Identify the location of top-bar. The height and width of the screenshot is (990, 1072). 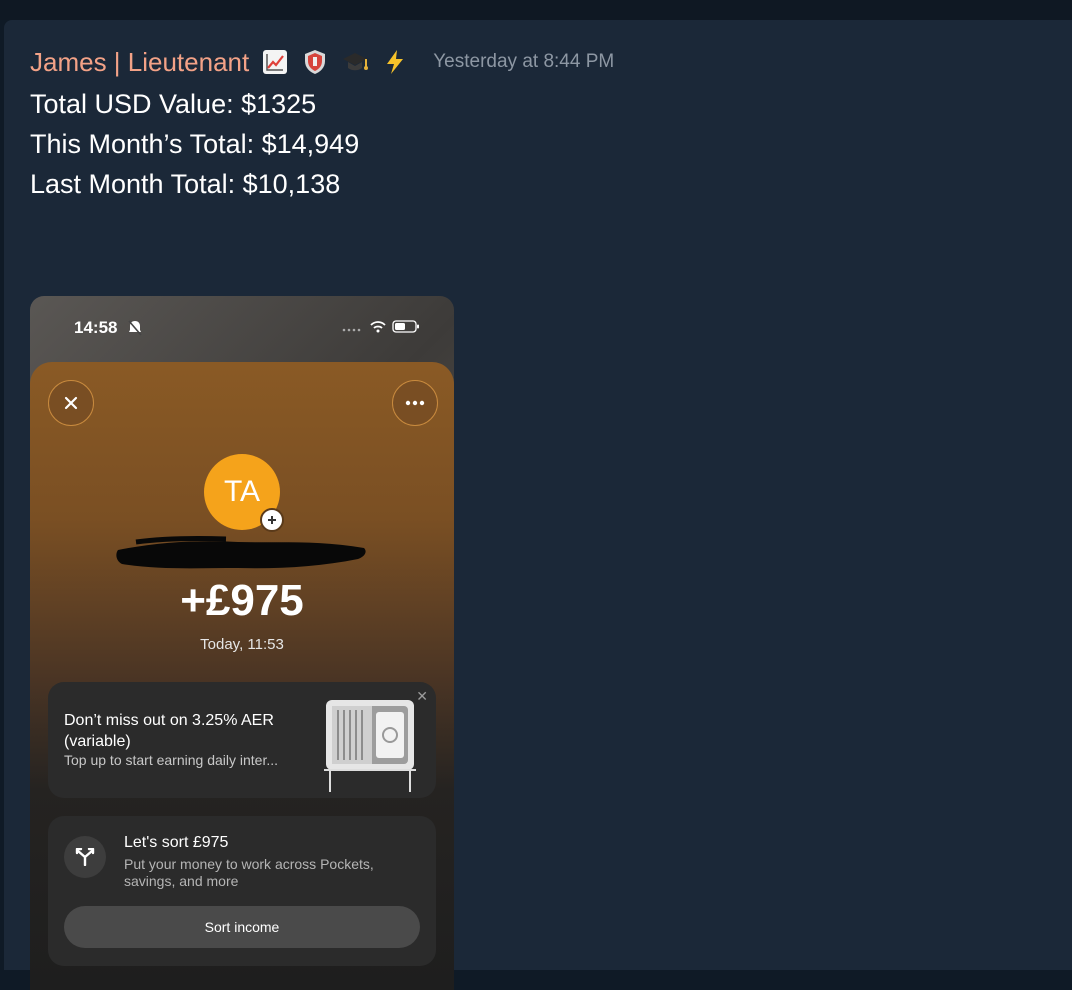
(536, 10).